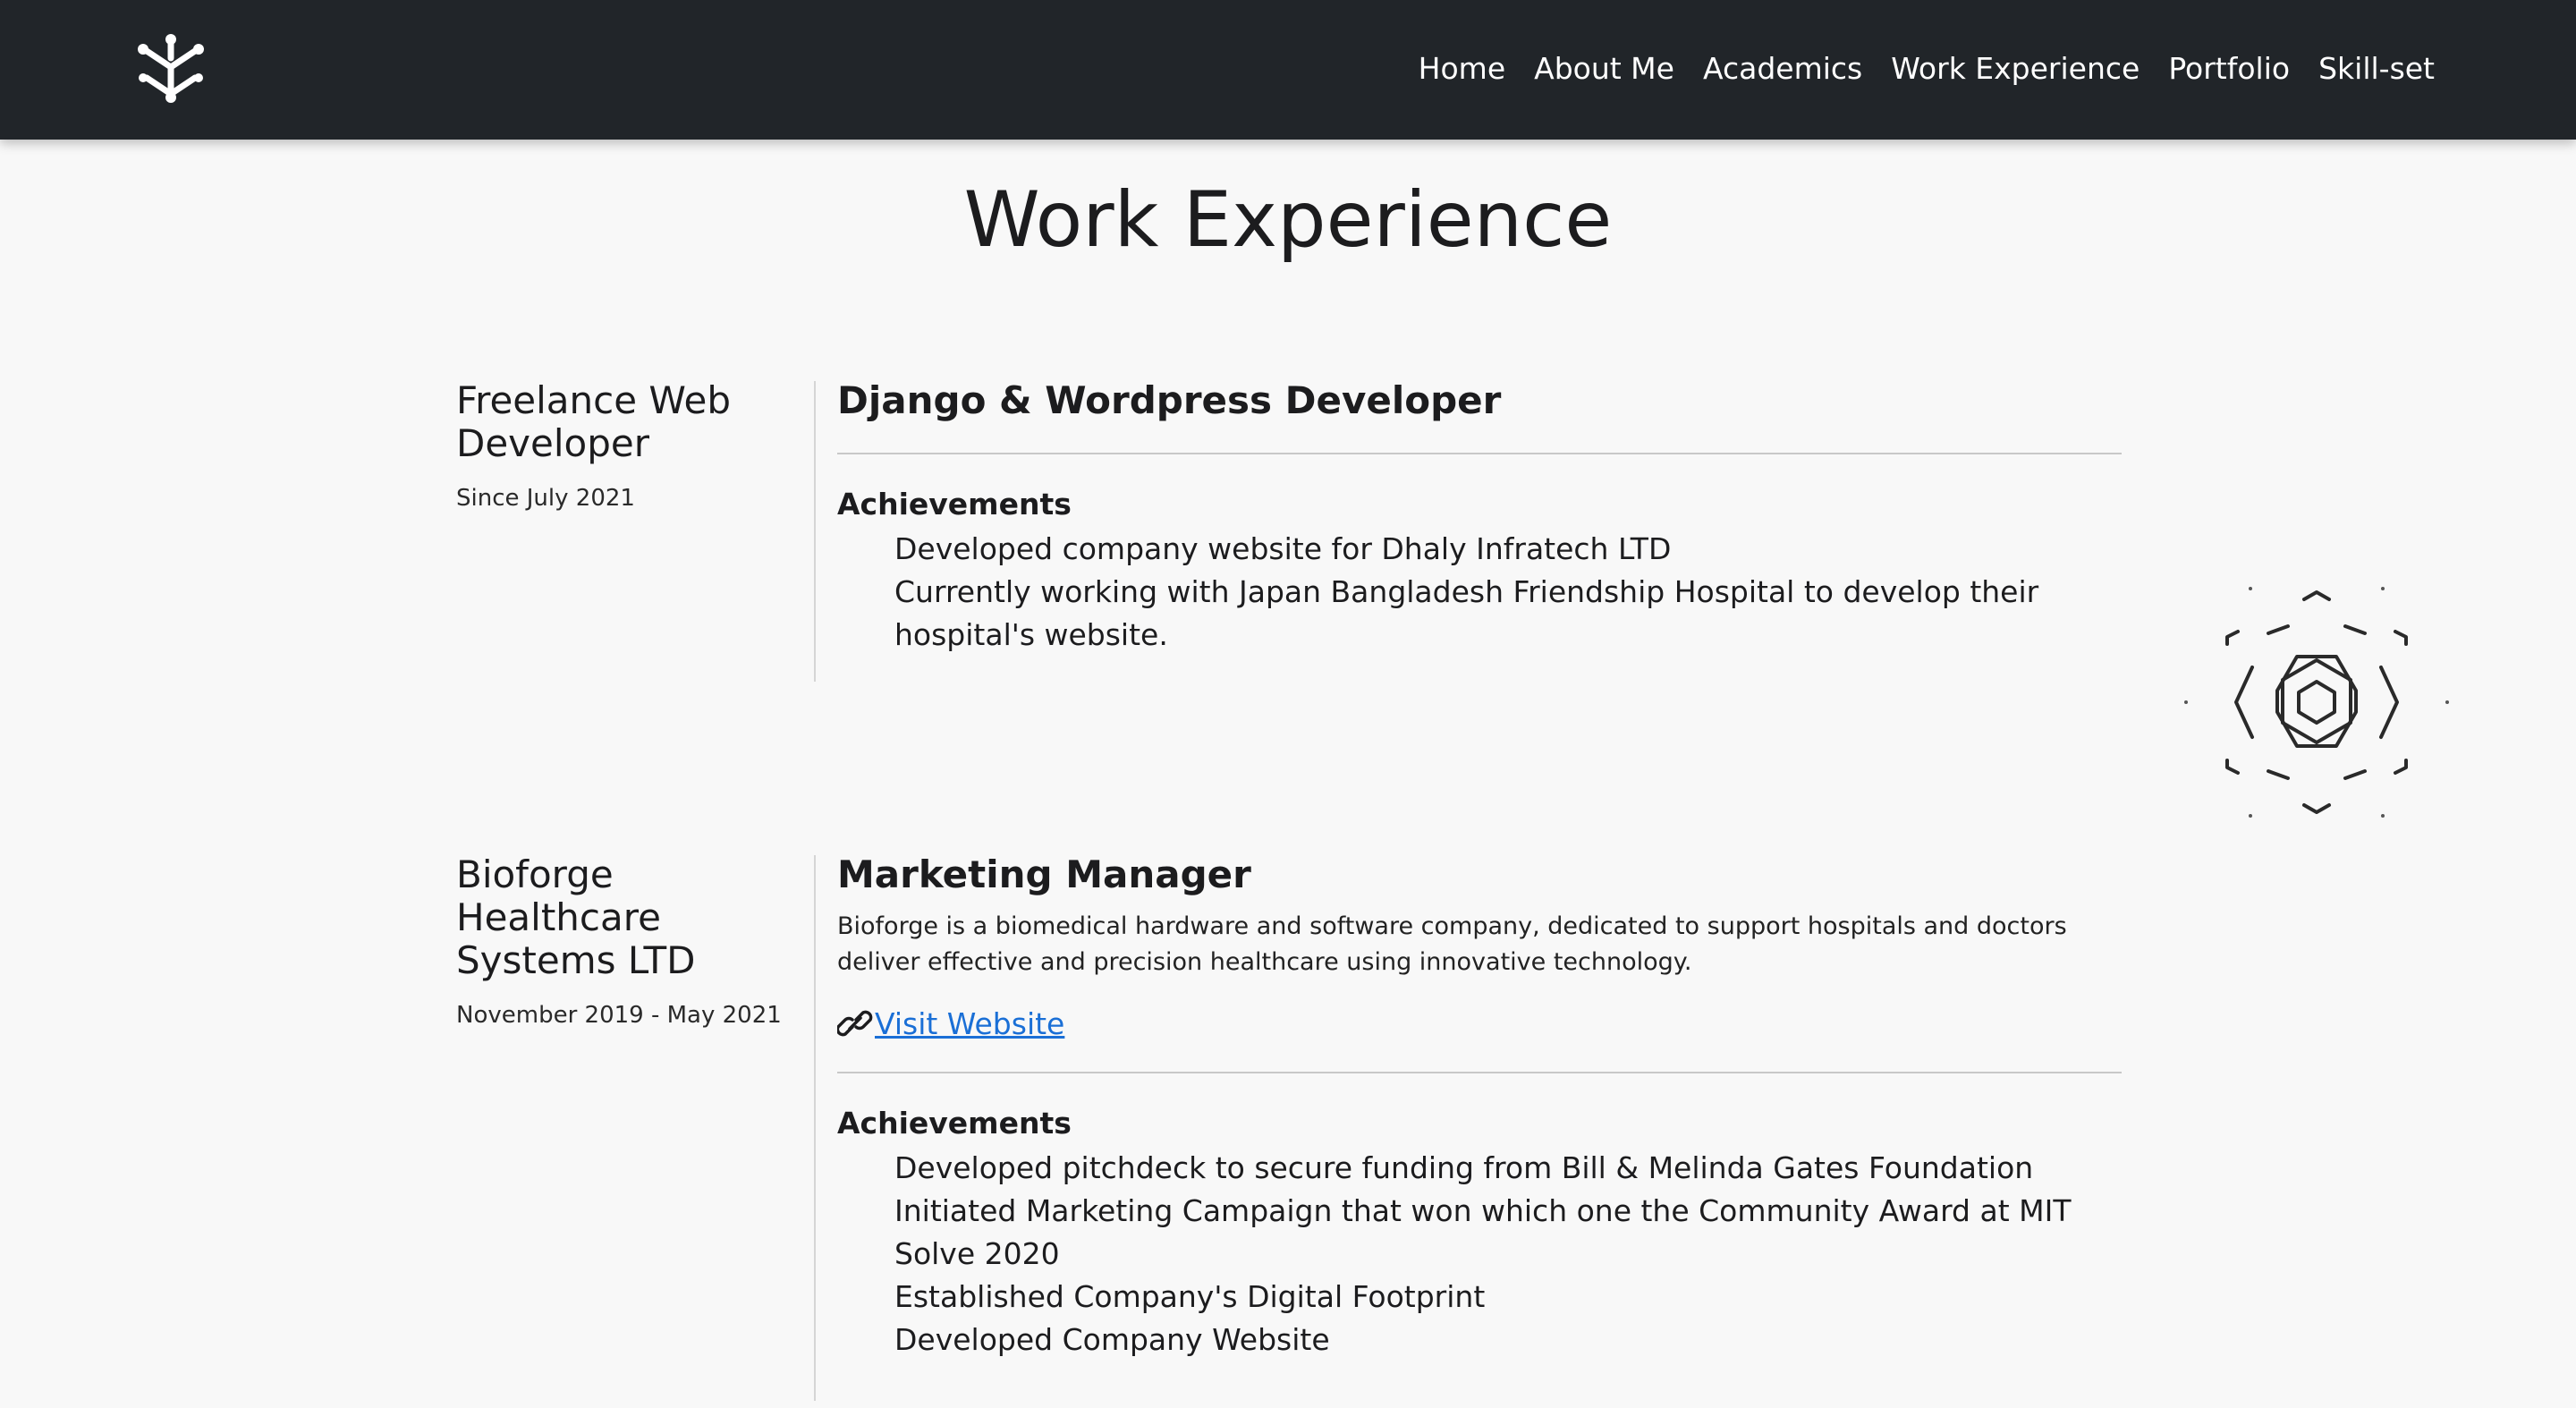 This screenshot has height=1408, width=2576. I want to click on chain-link-icon, so click(855, 1024).